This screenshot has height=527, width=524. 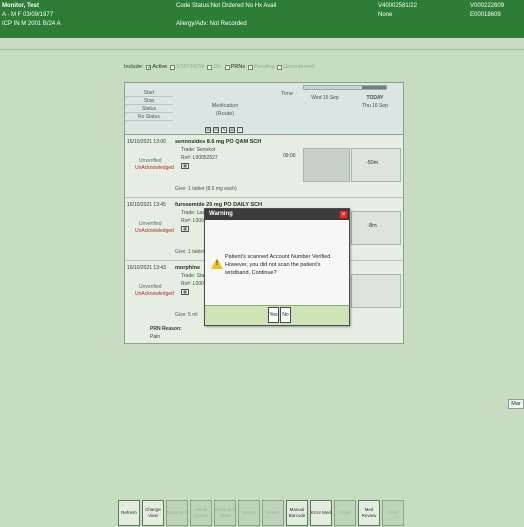 I want to click on admin-cell-past, so click(x=326, y=165).